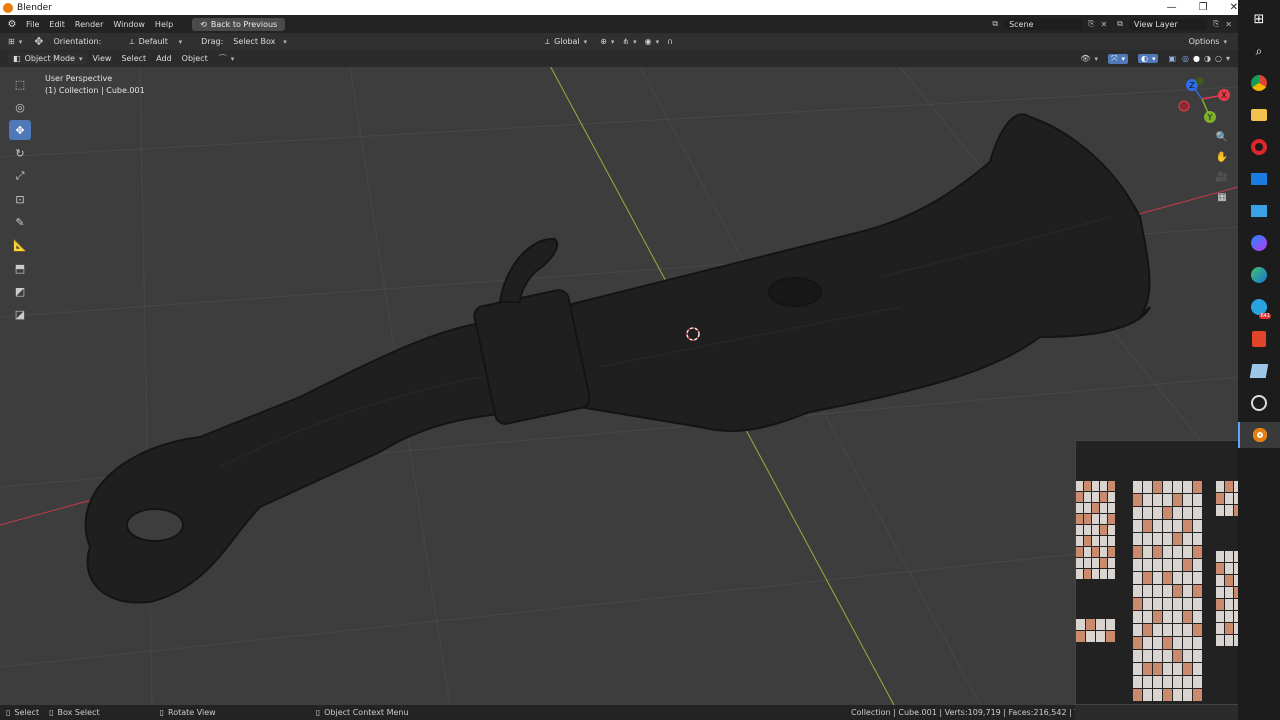 This screenshot has width=1280, height=720. What do you see at coordinates (20, 107) in the screenshot?
I see `cursor-tool-icon: ◎` at bounding box center [20, 107].